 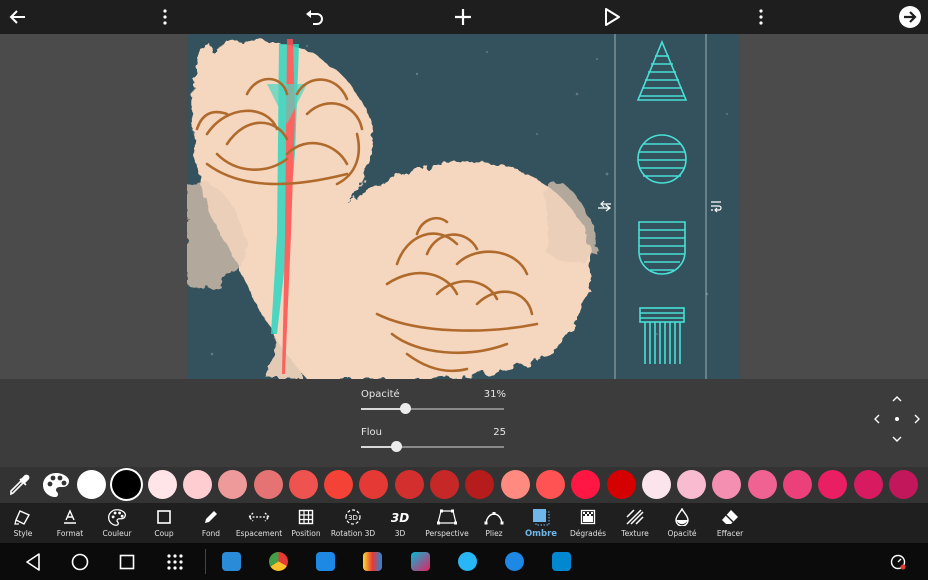 What do you see at coordinates (165, 17) in the screenshot?
I see `more-vertical-icon` at bounding box center [165, 17].